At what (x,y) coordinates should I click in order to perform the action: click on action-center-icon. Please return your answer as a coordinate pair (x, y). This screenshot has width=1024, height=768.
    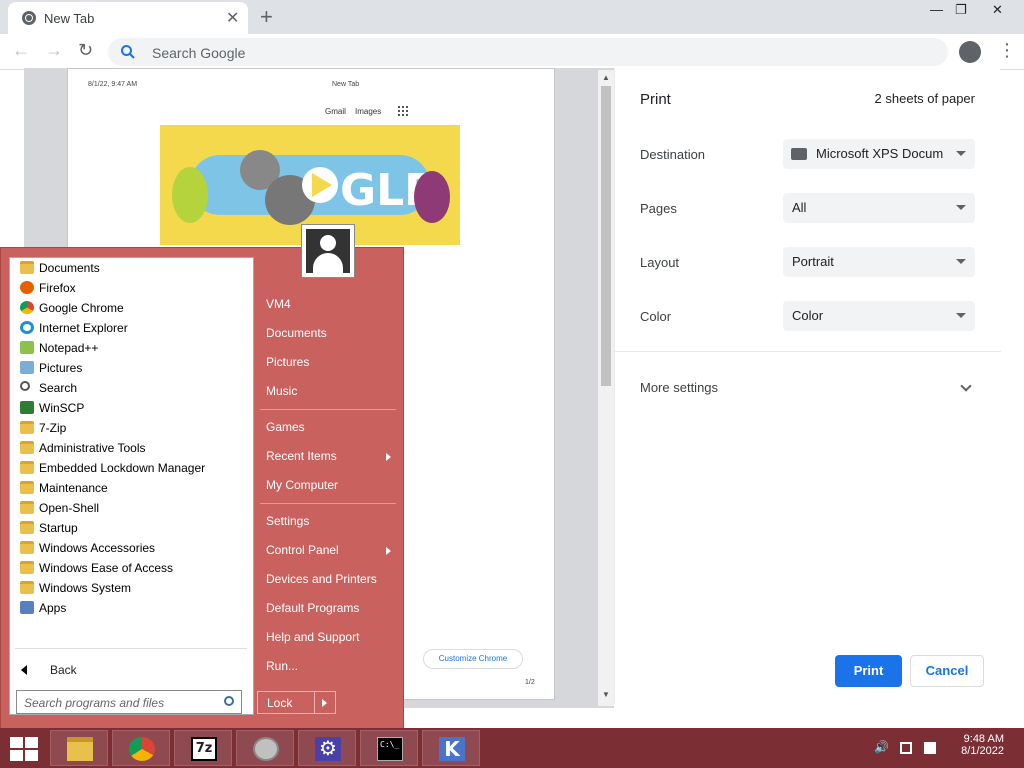
    Looking at the image, I should click on (930, 748).